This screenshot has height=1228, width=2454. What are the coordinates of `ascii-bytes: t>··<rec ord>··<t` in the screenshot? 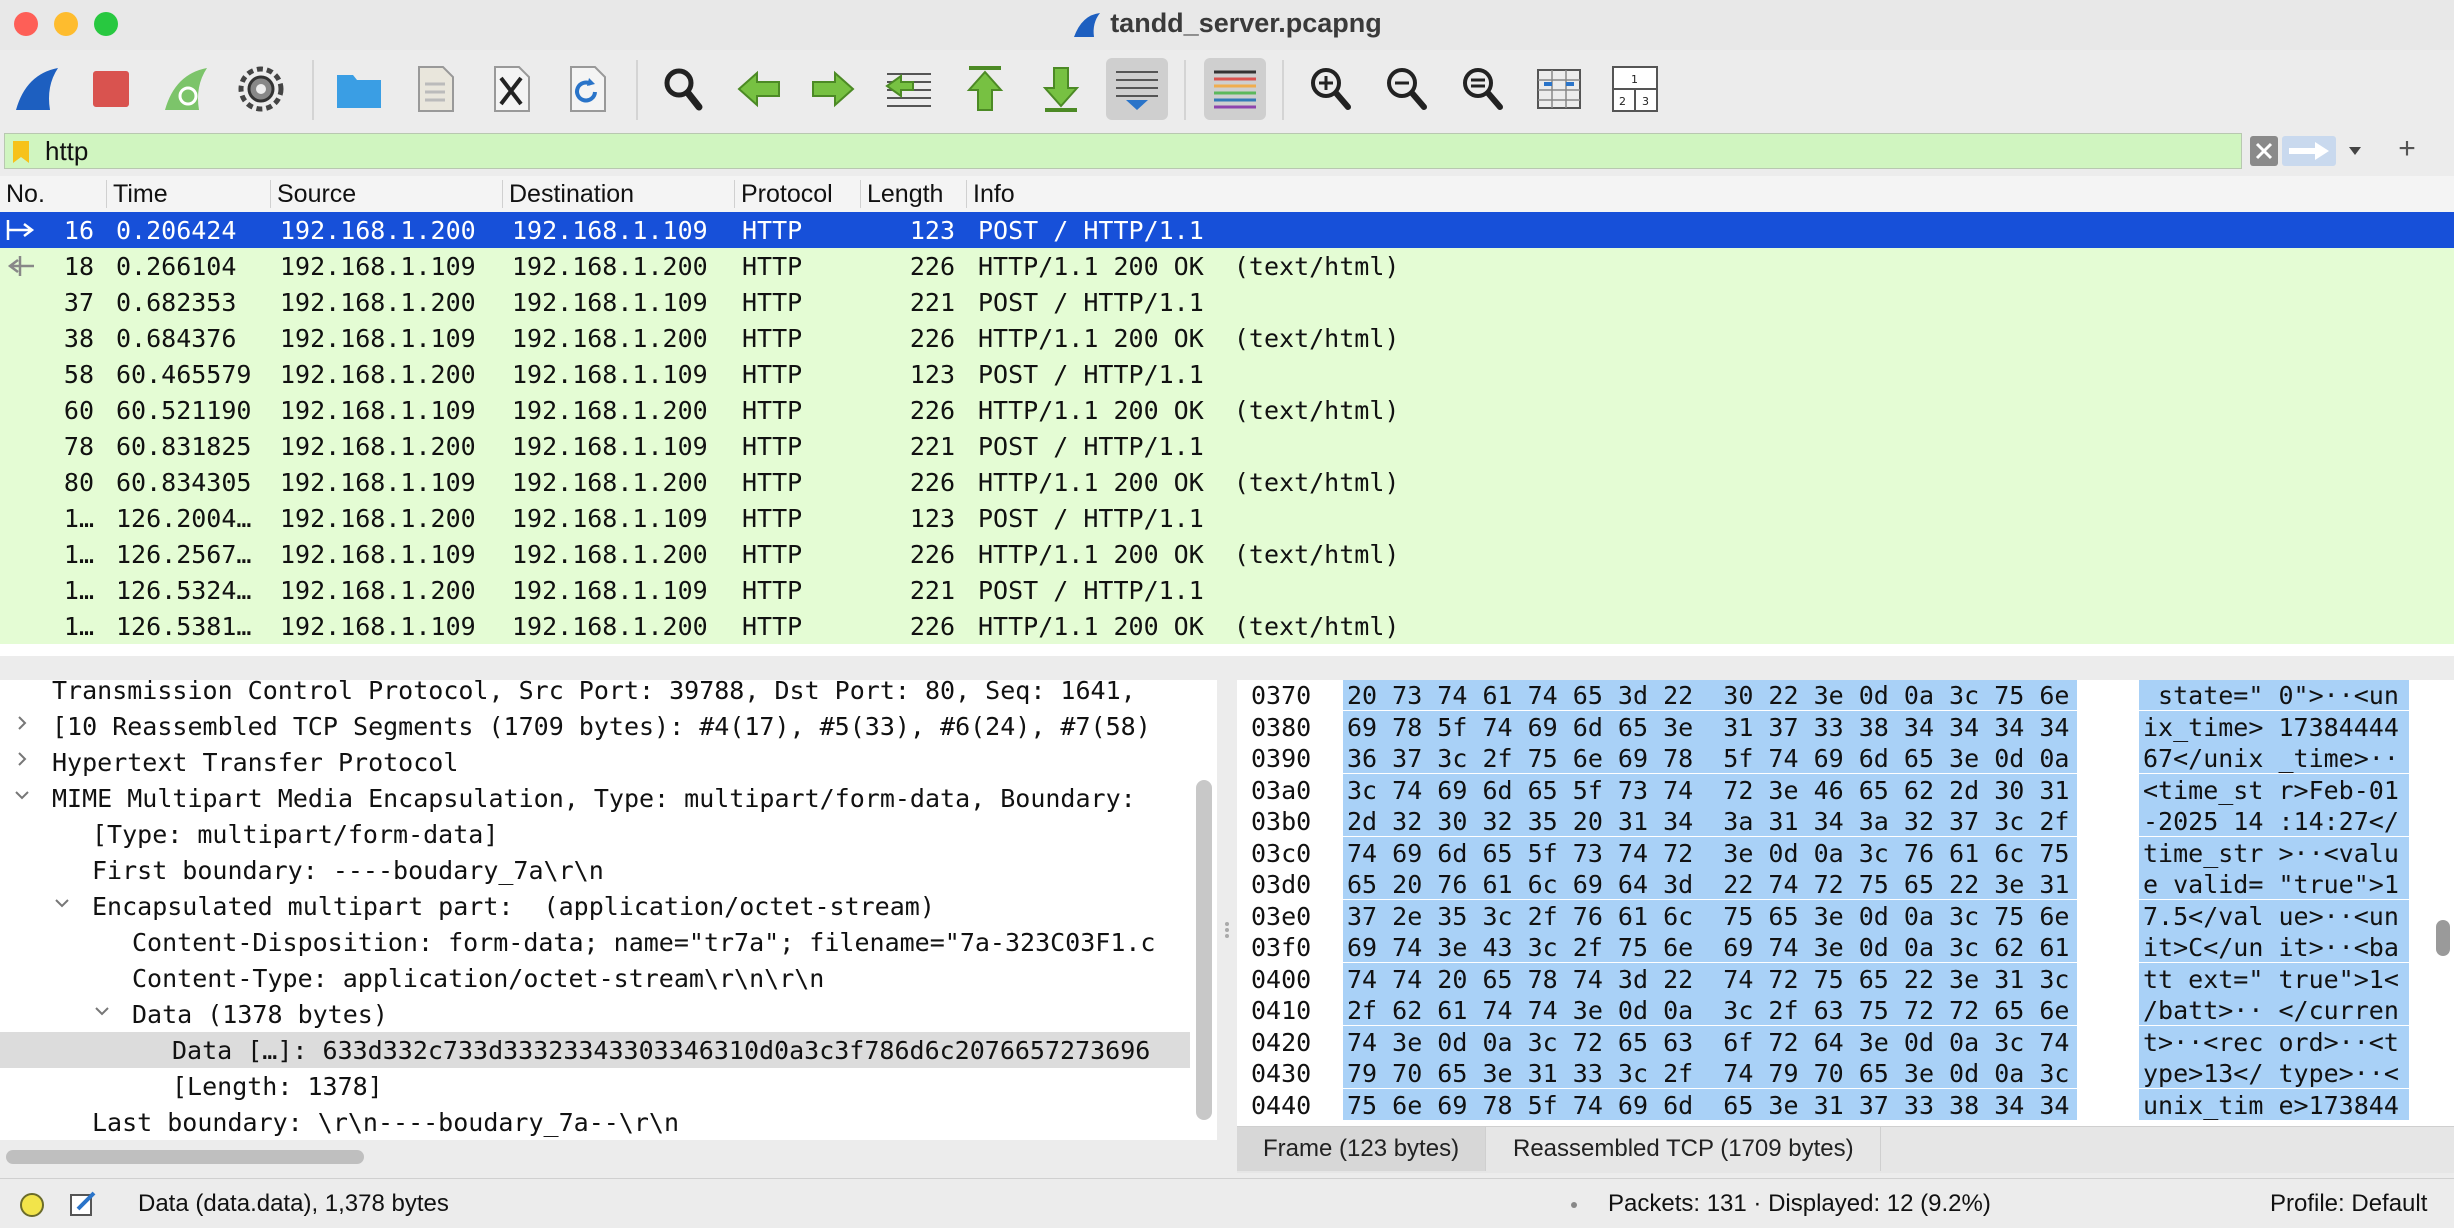 It's located at (2274, 1041).